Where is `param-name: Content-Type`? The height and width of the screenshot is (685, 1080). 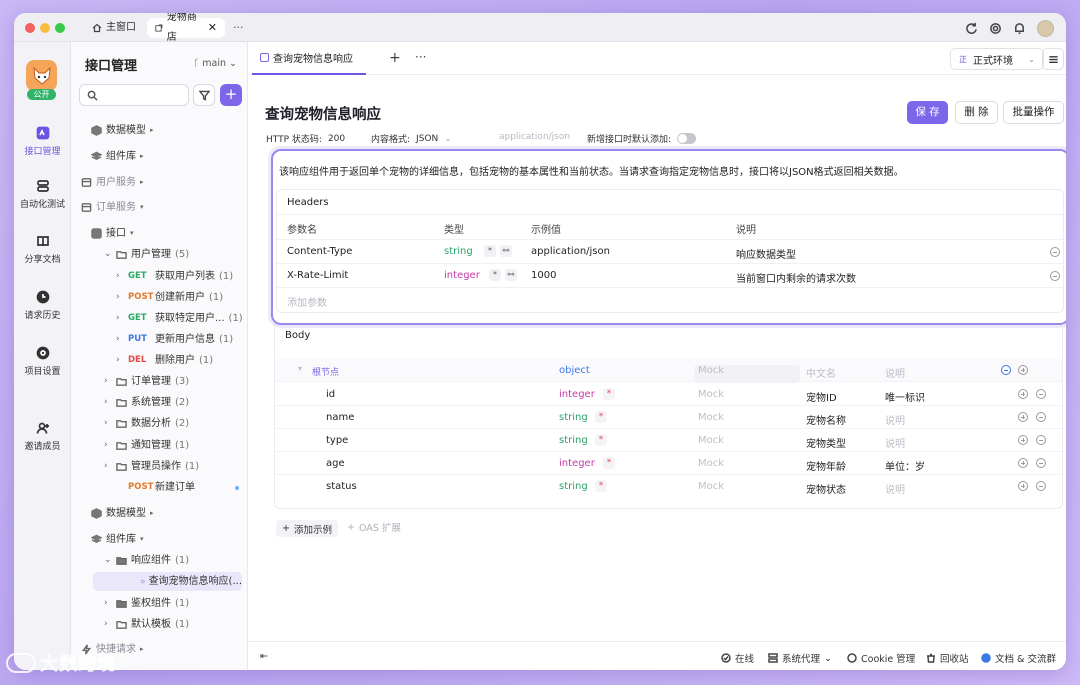
param-name: Content-Type is located at coordinates (319, 251).